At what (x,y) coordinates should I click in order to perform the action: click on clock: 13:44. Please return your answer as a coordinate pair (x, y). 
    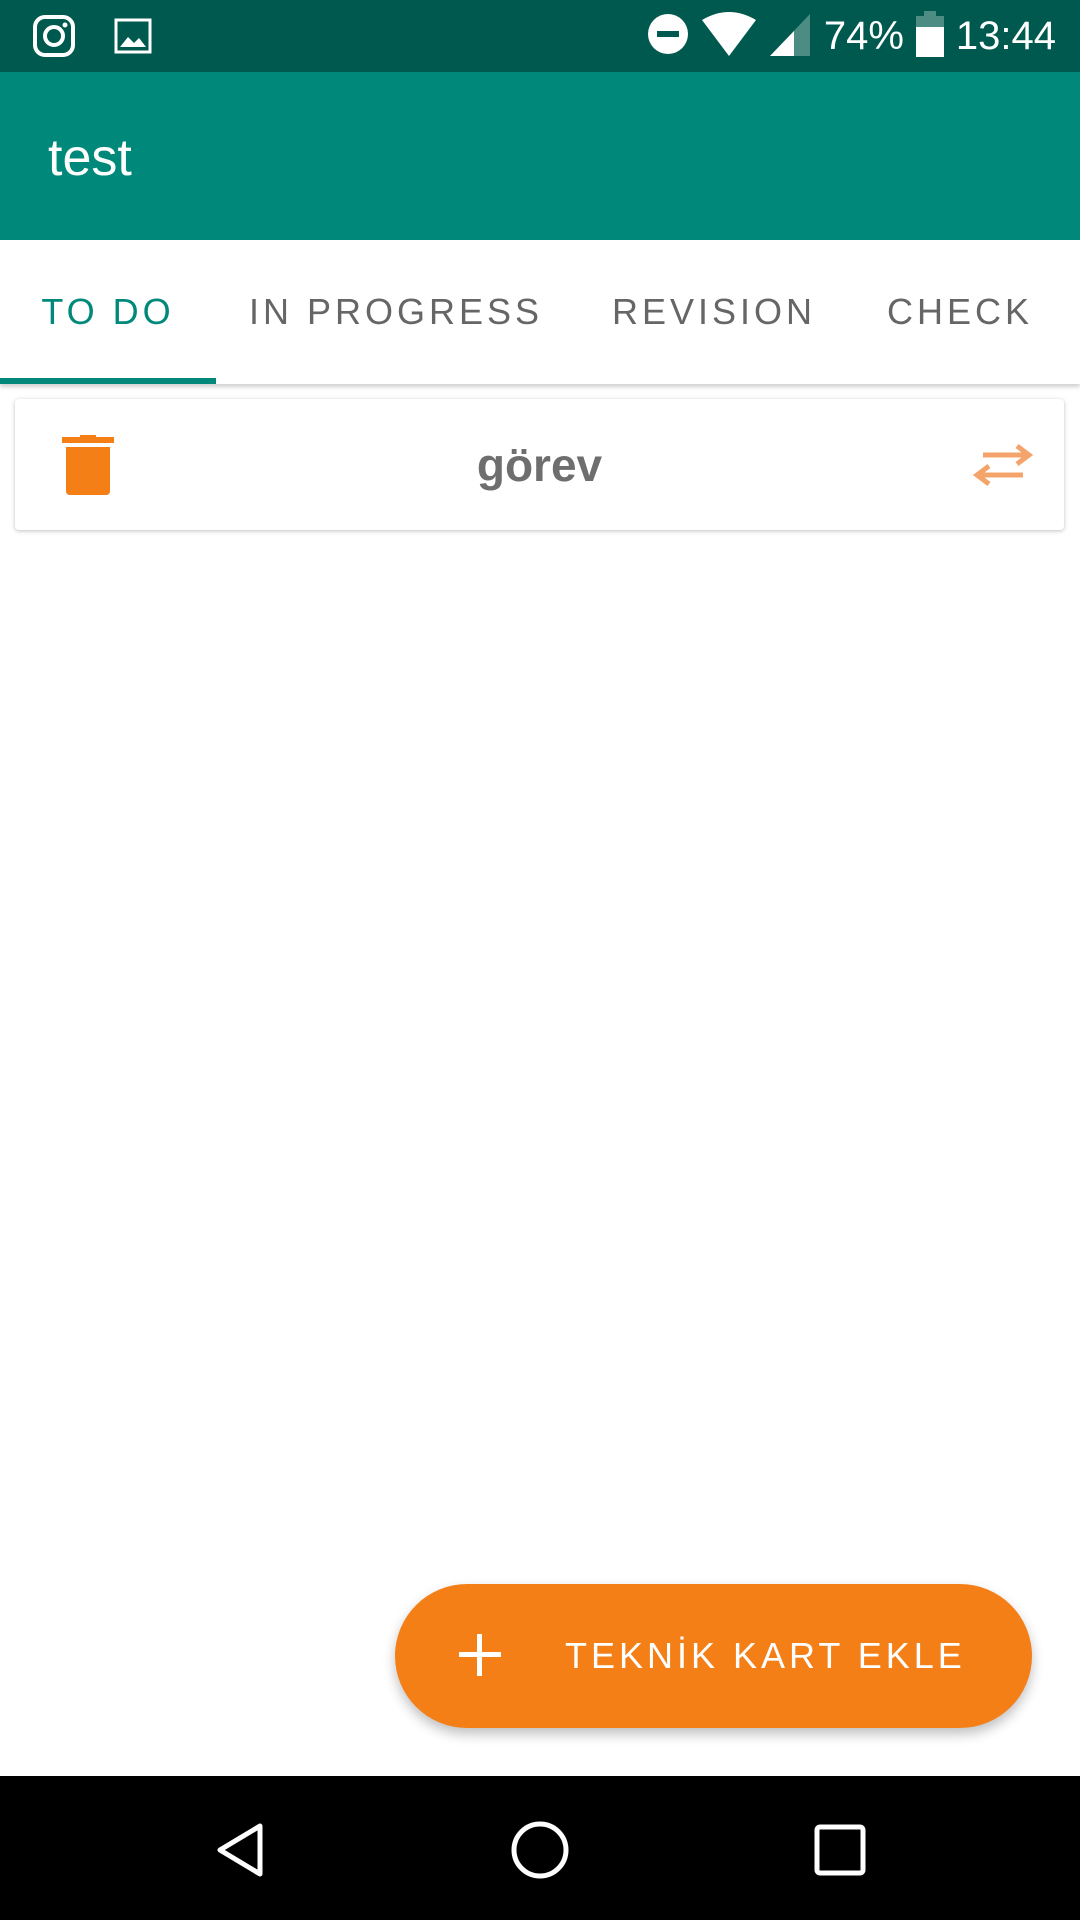
    Looking at the image, I should click on (1005, 35).